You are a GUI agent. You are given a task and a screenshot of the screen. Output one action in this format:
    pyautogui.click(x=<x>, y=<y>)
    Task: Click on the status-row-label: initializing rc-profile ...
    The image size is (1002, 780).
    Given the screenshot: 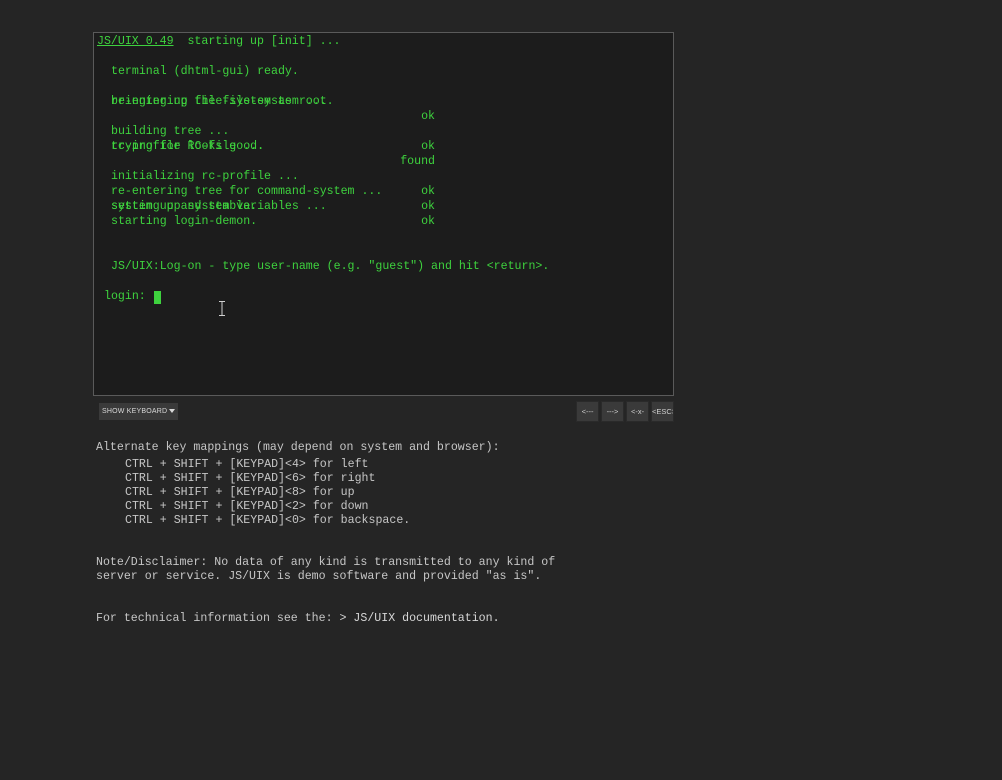 What is the action you would take?
    pyautogui.click(x=205, y=176)
    